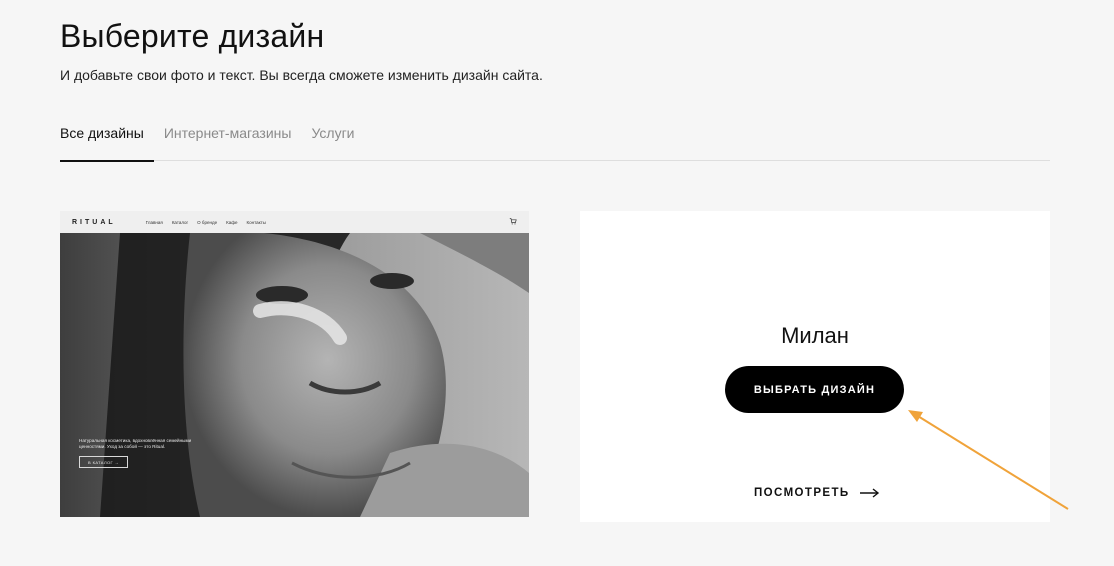 The image size is (1114, 566). What do you see at coordinates (103, 462) in the screenshot?
I see `preview-cta-button: В КАТАЛОГ →` at bounding box center [103, 462].